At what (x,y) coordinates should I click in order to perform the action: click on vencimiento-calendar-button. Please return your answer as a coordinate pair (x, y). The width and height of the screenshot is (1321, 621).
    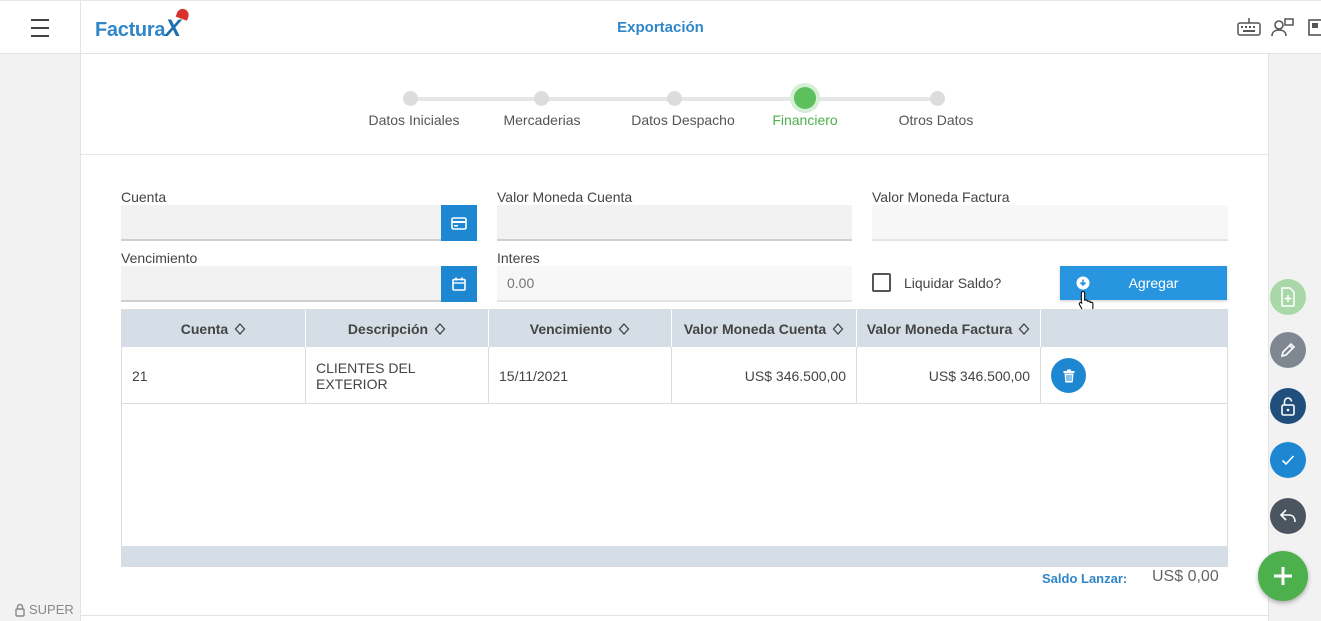
    Looking at the image, I should click on (459, 284).